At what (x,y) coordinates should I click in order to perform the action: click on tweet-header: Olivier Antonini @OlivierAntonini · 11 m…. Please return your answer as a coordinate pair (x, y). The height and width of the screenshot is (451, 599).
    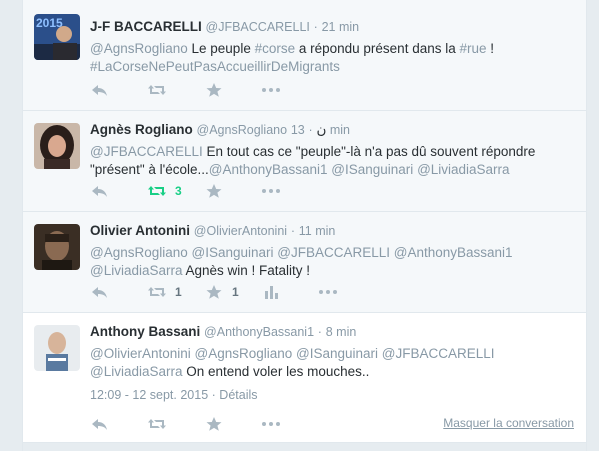
    Looking at the image, I should click on (334, 231).